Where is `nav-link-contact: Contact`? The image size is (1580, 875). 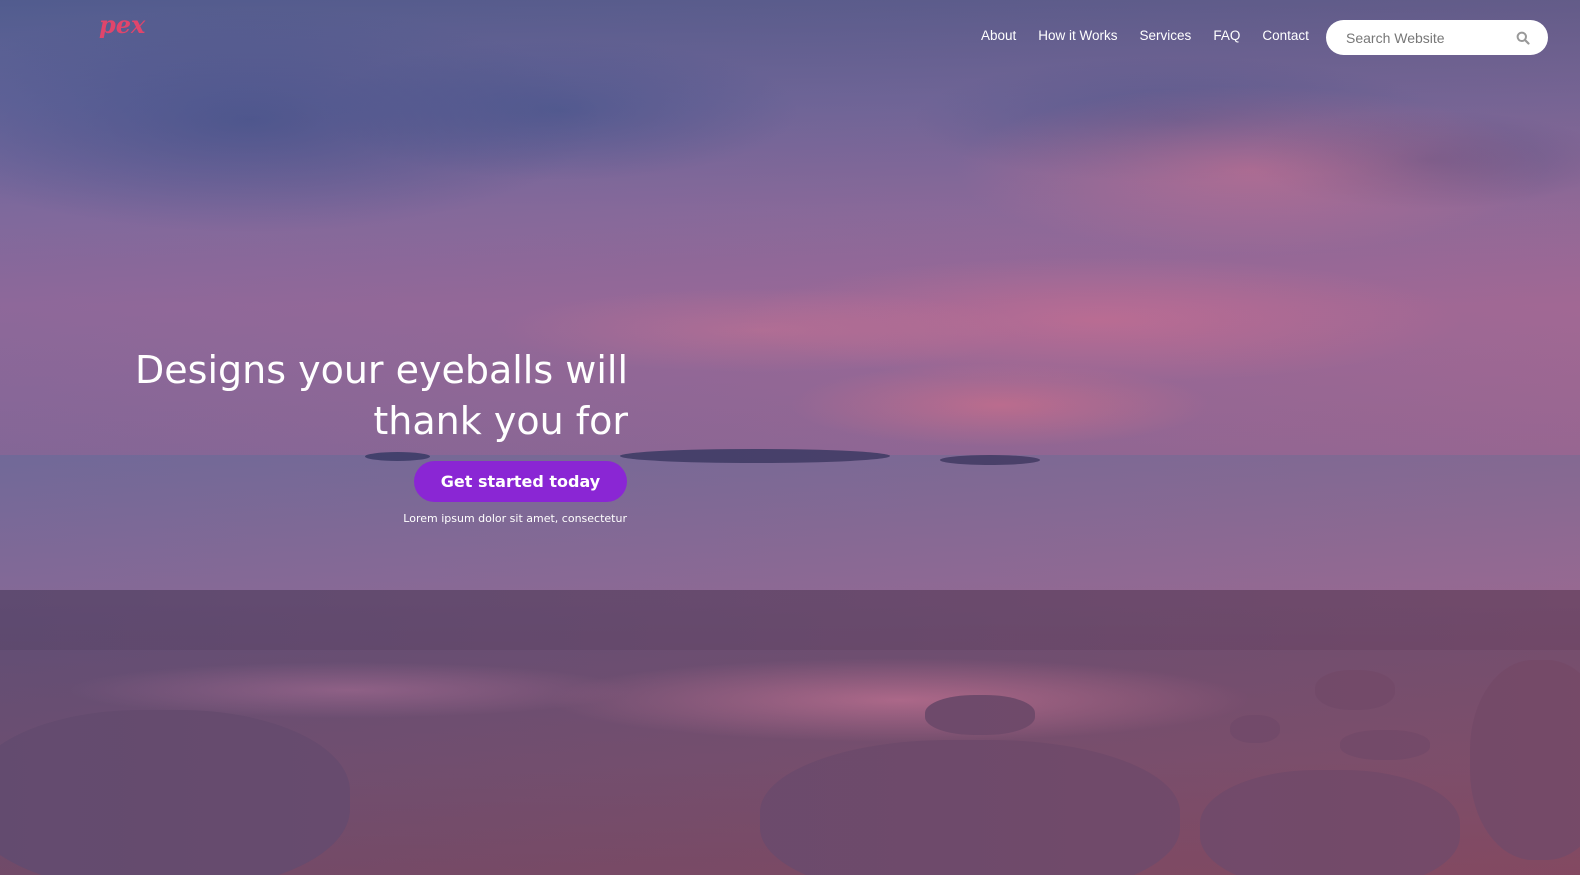
nav-link-contact: Contact is located at coordinates (1285, 35).